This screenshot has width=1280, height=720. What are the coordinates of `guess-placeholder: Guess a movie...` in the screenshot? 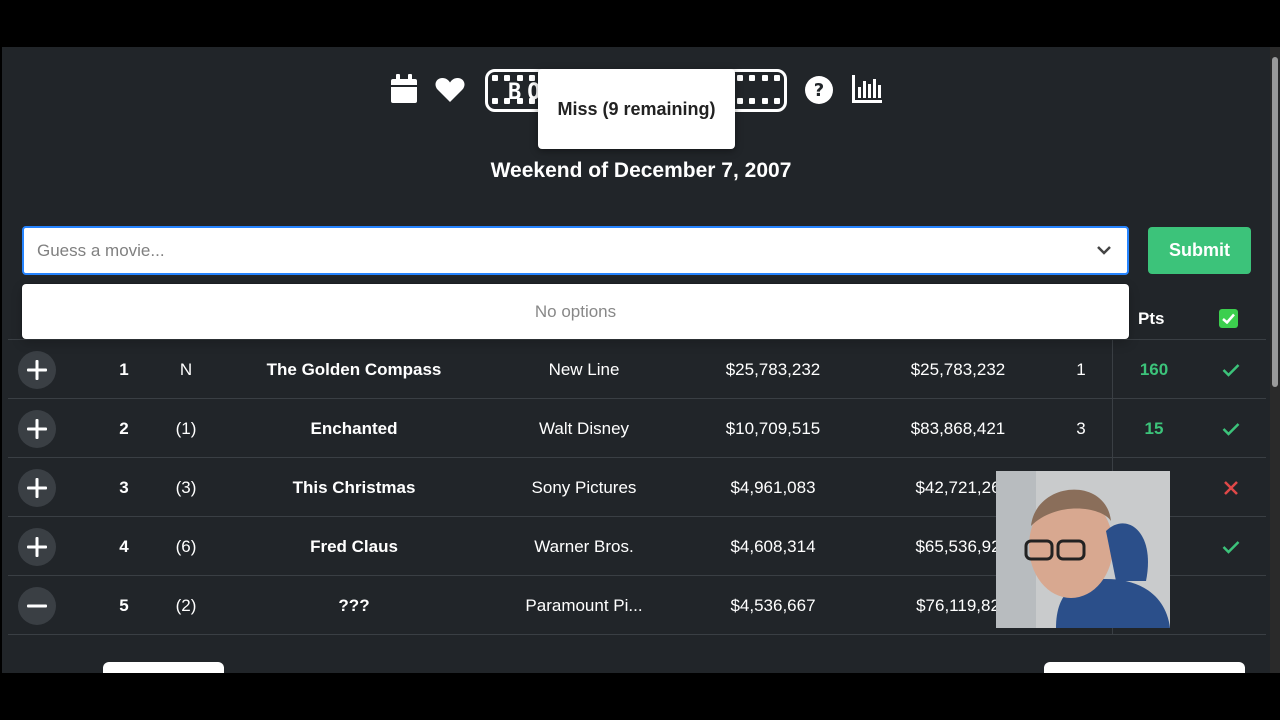 It's located at (101, 250).